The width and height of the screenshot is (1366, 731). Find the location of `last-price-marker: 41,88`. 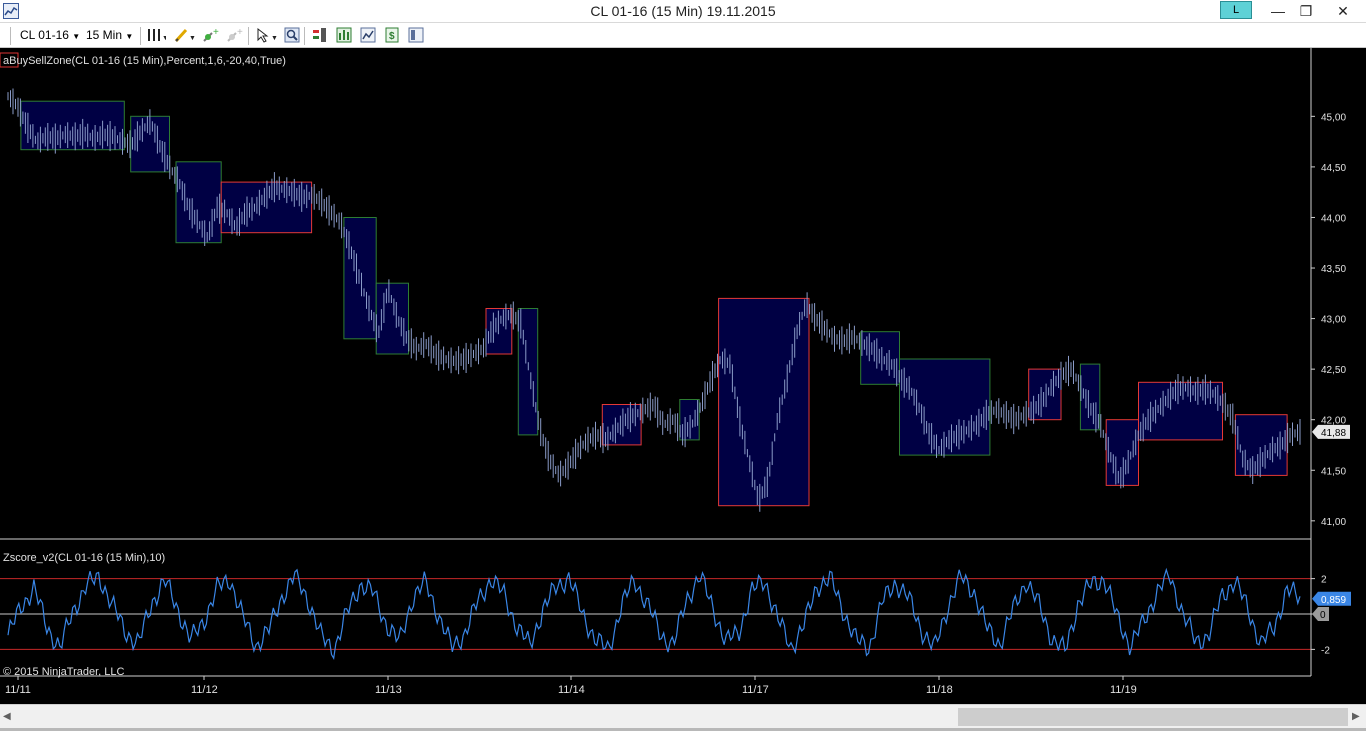

last-price-marker: 41,88 is located at coordinates (1331, 431).